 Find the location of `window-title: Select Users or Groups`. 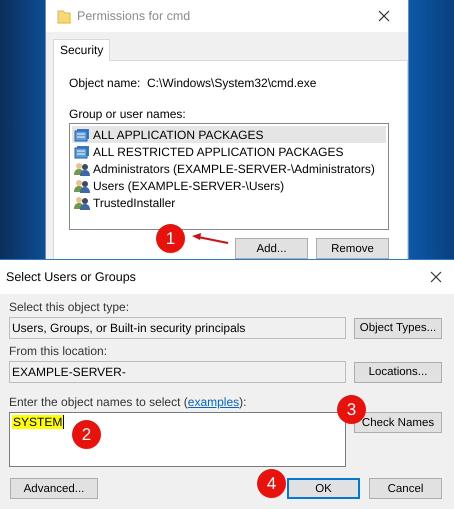

window-title: Select Users or Groups is located at coordinates (71, 277).